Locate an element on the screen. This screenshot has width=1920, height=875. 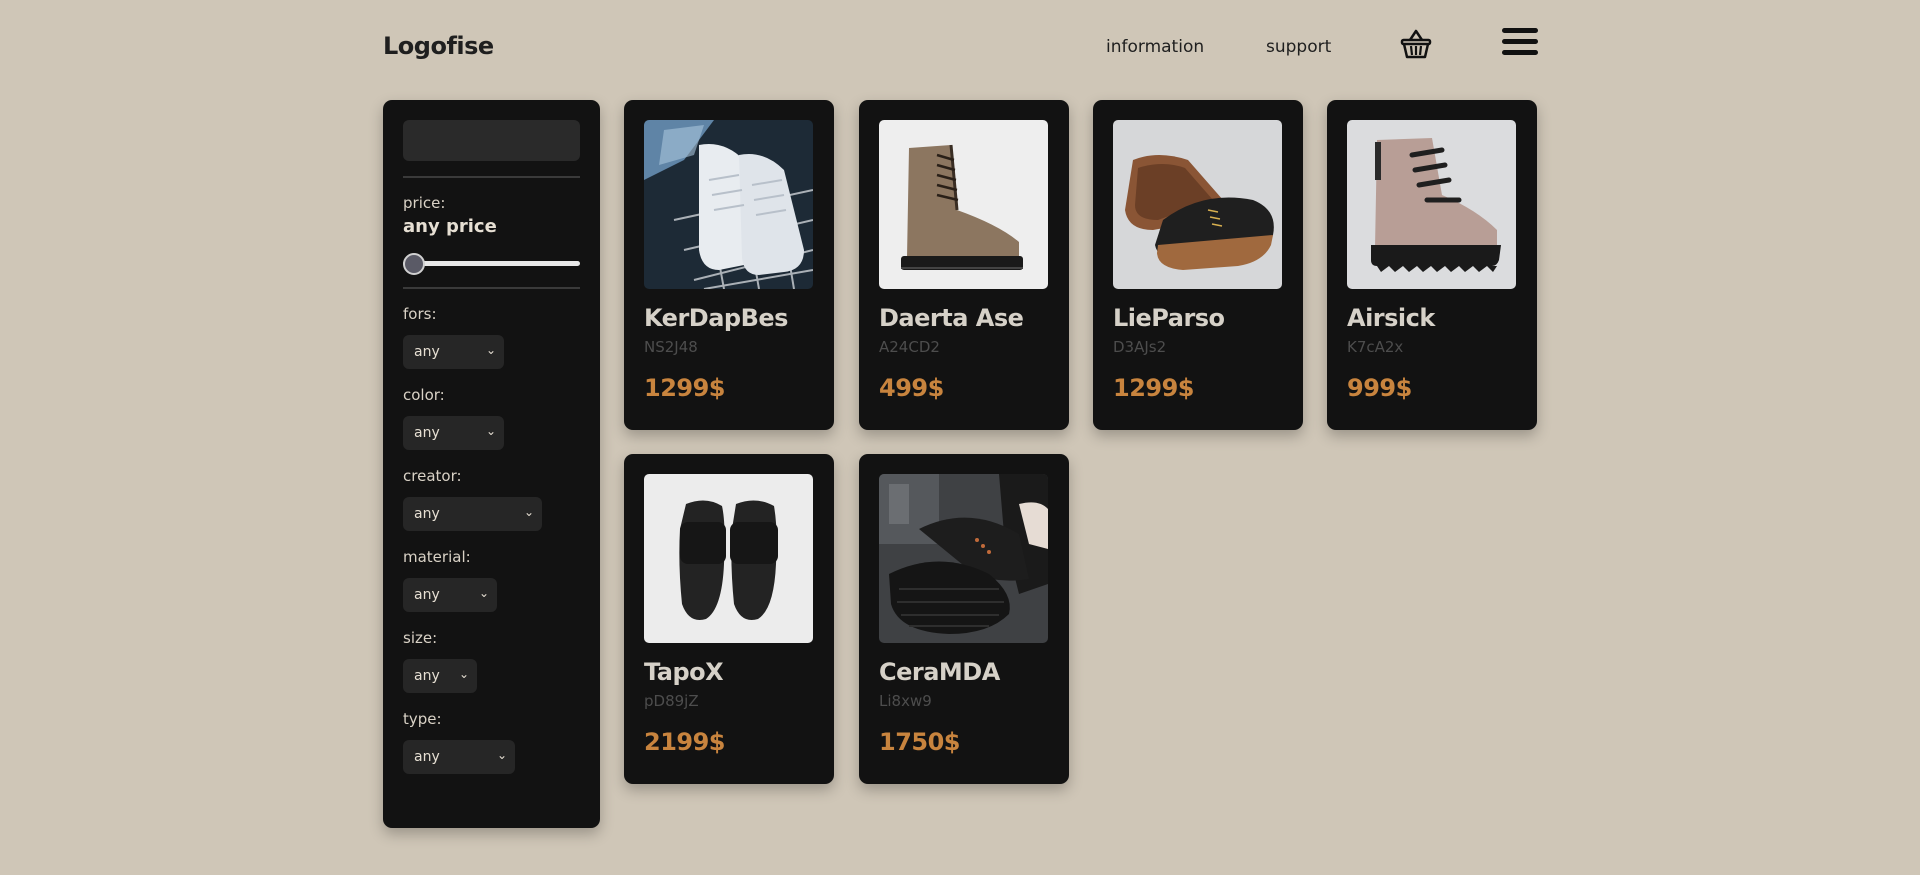
product-image-white-sneakers is located at coordinates (728, 204).